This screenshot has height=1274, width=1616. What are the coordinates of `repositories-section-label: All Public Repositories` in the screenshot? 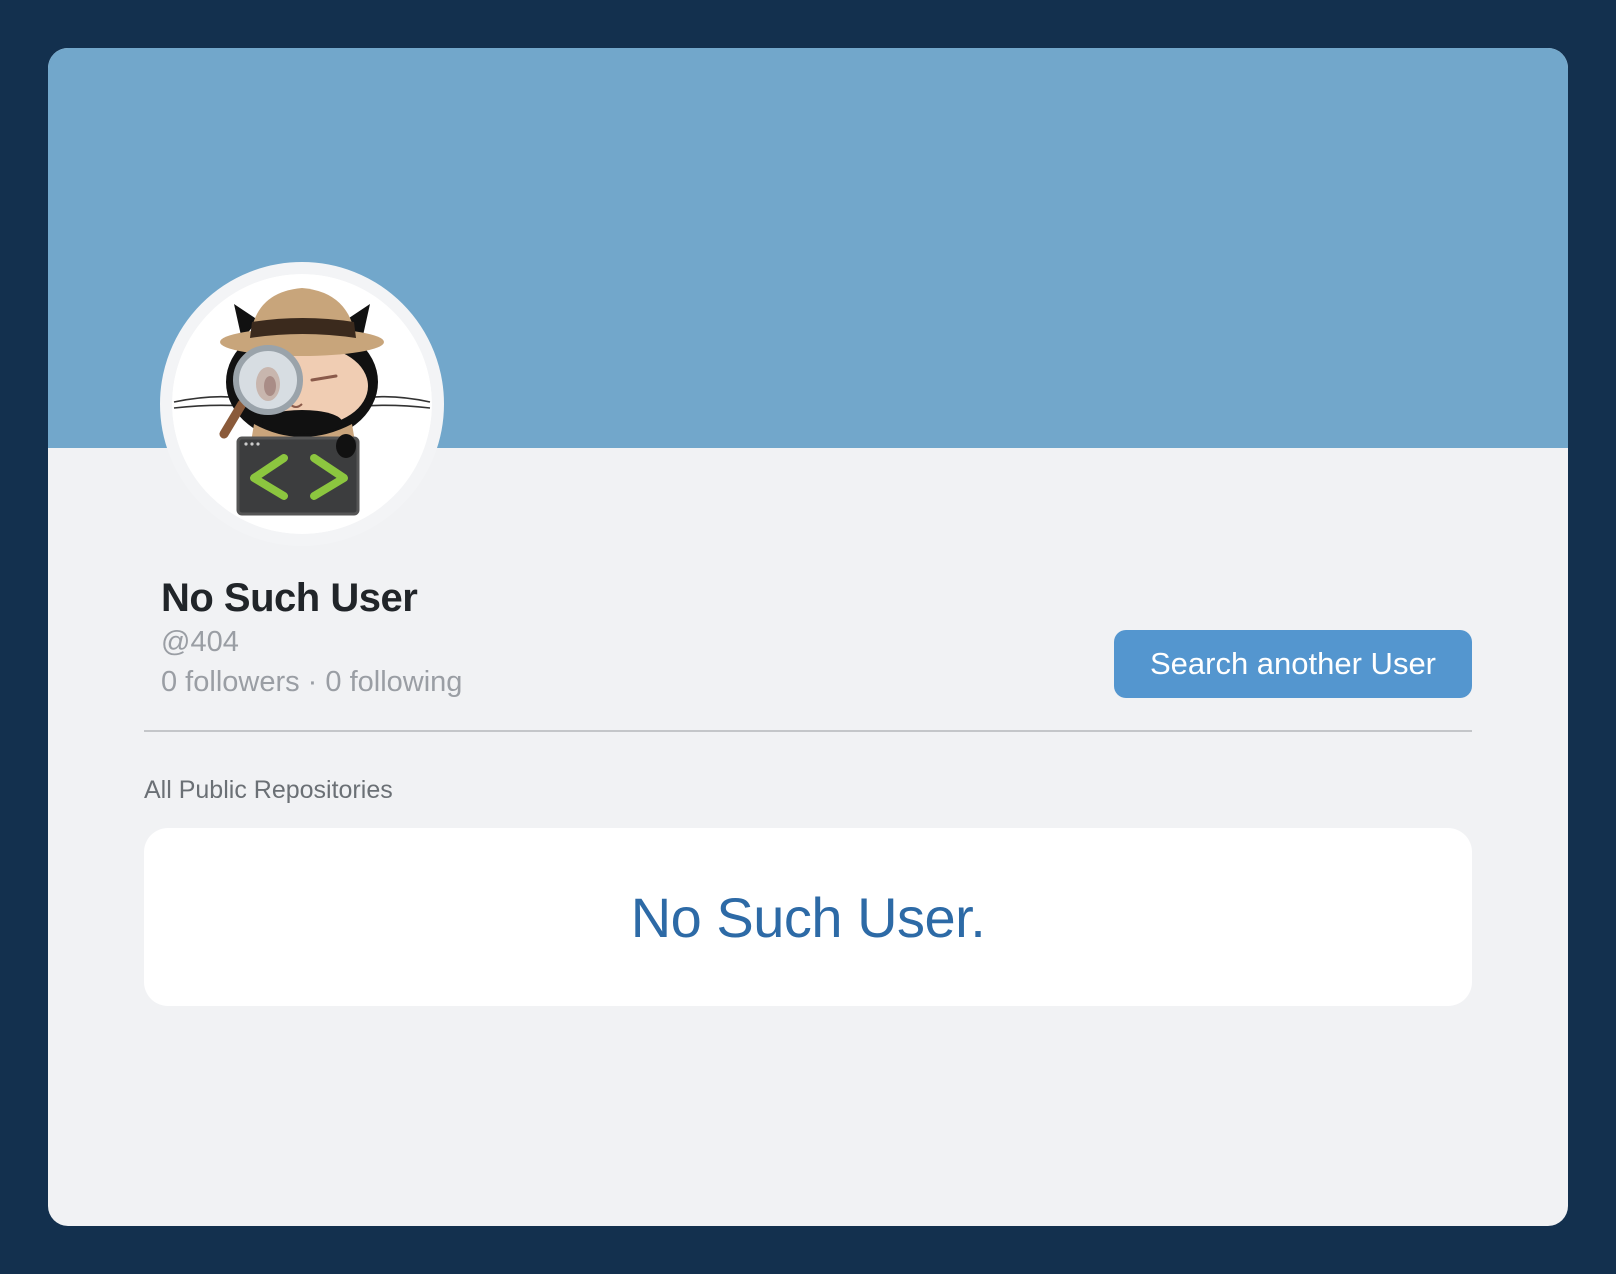 It's located at (268, 790).